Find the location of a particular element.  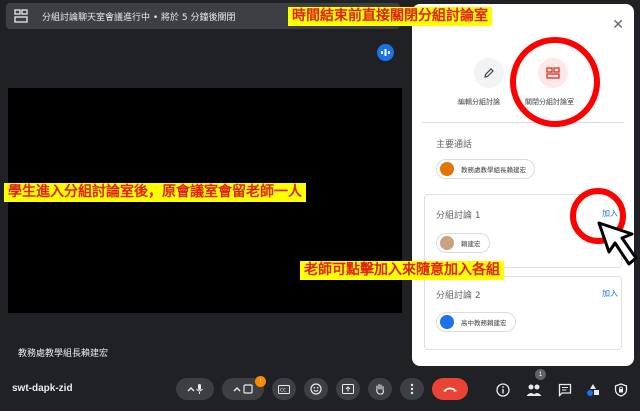

host-controls-icon is located at coordinates (621, 390).